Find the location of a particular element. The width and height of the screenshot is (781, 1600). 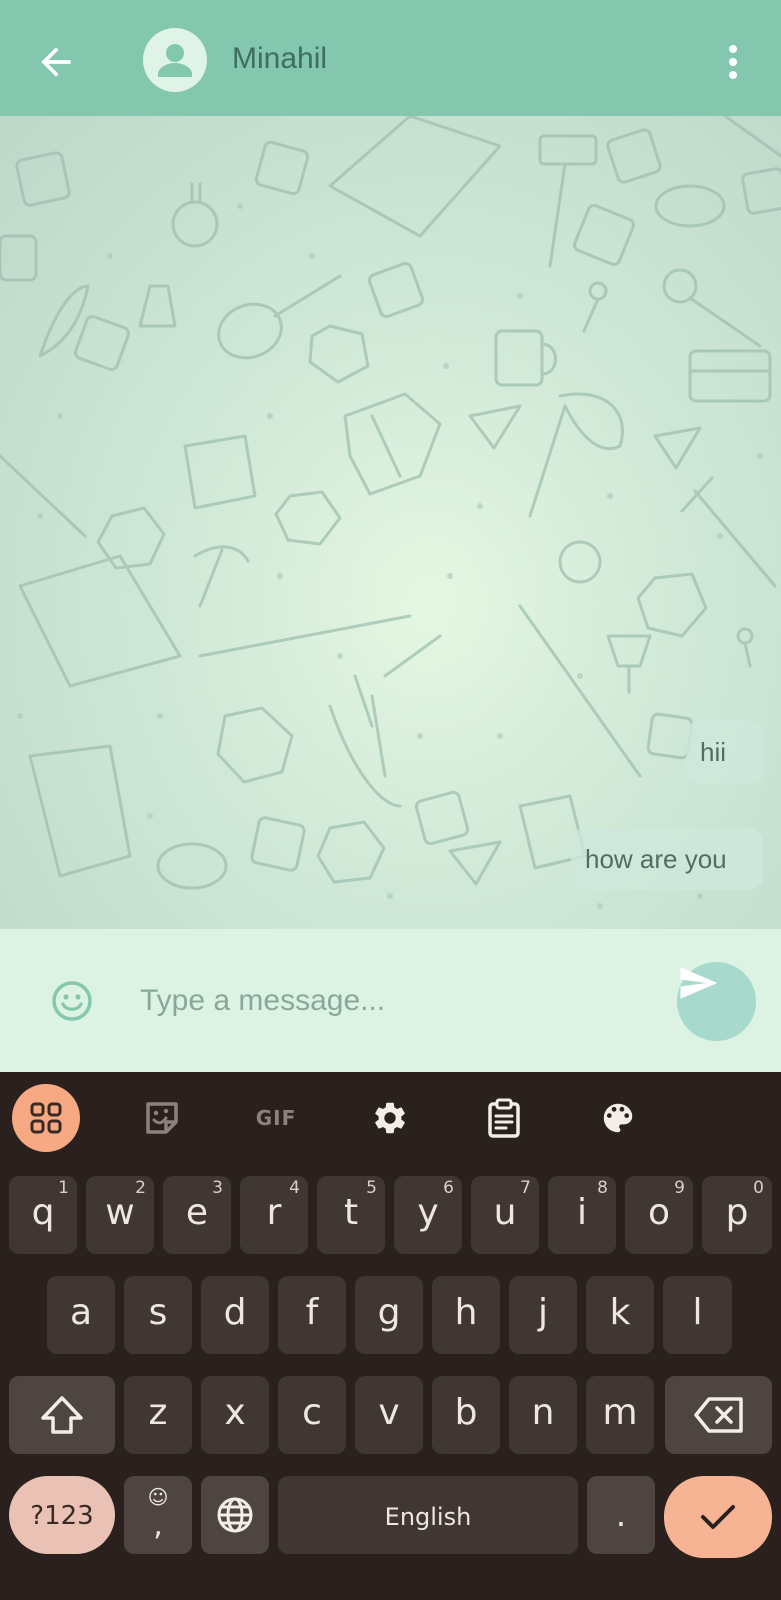

keyboard-clipboard-button is located at coordinates (504, 1118).